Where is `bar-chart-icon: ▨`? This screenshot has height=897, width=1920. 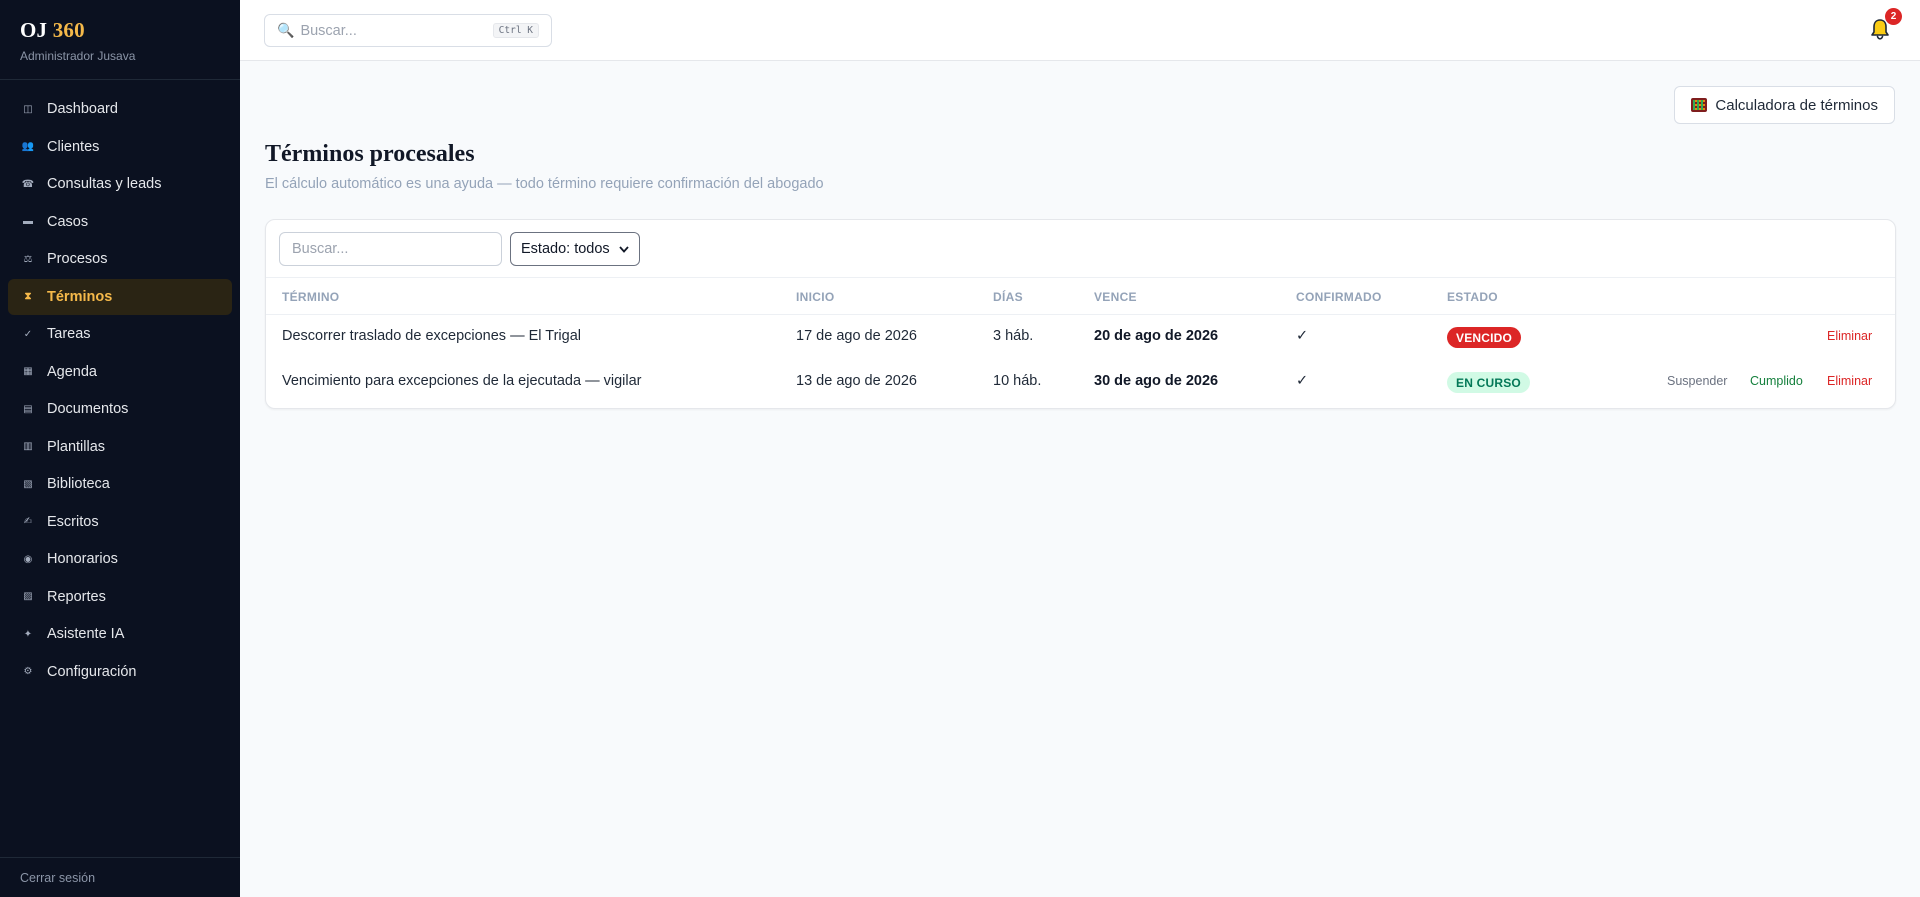 bar-chart-icon: ▨ is located at coordinates (28, 596).